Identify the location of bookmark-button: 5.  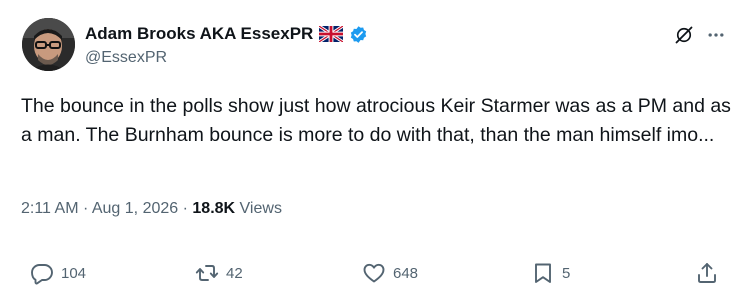
(550, 273).